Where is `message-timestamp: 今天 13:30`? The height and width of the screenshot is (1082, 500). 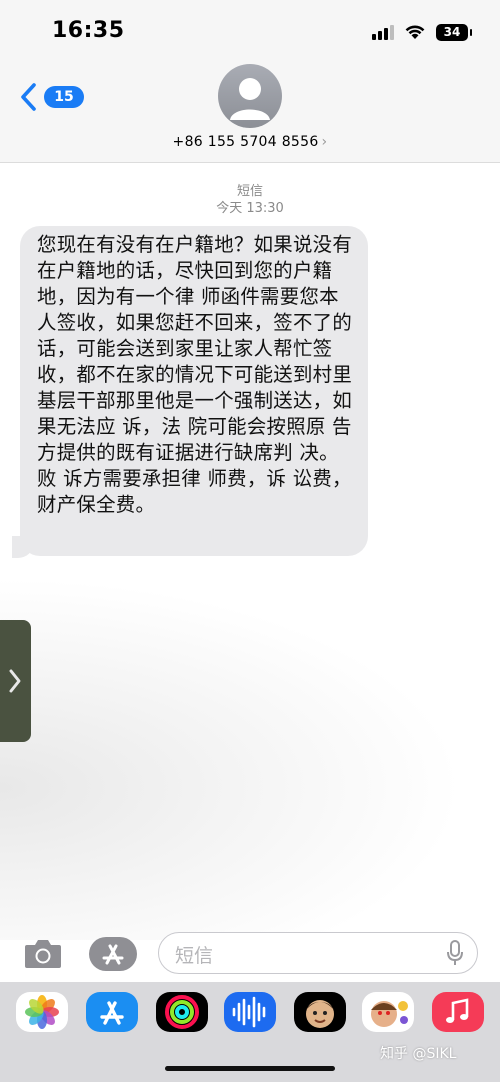 message-timestamp: 今天 13:30 is located at coordinates (250, 208).